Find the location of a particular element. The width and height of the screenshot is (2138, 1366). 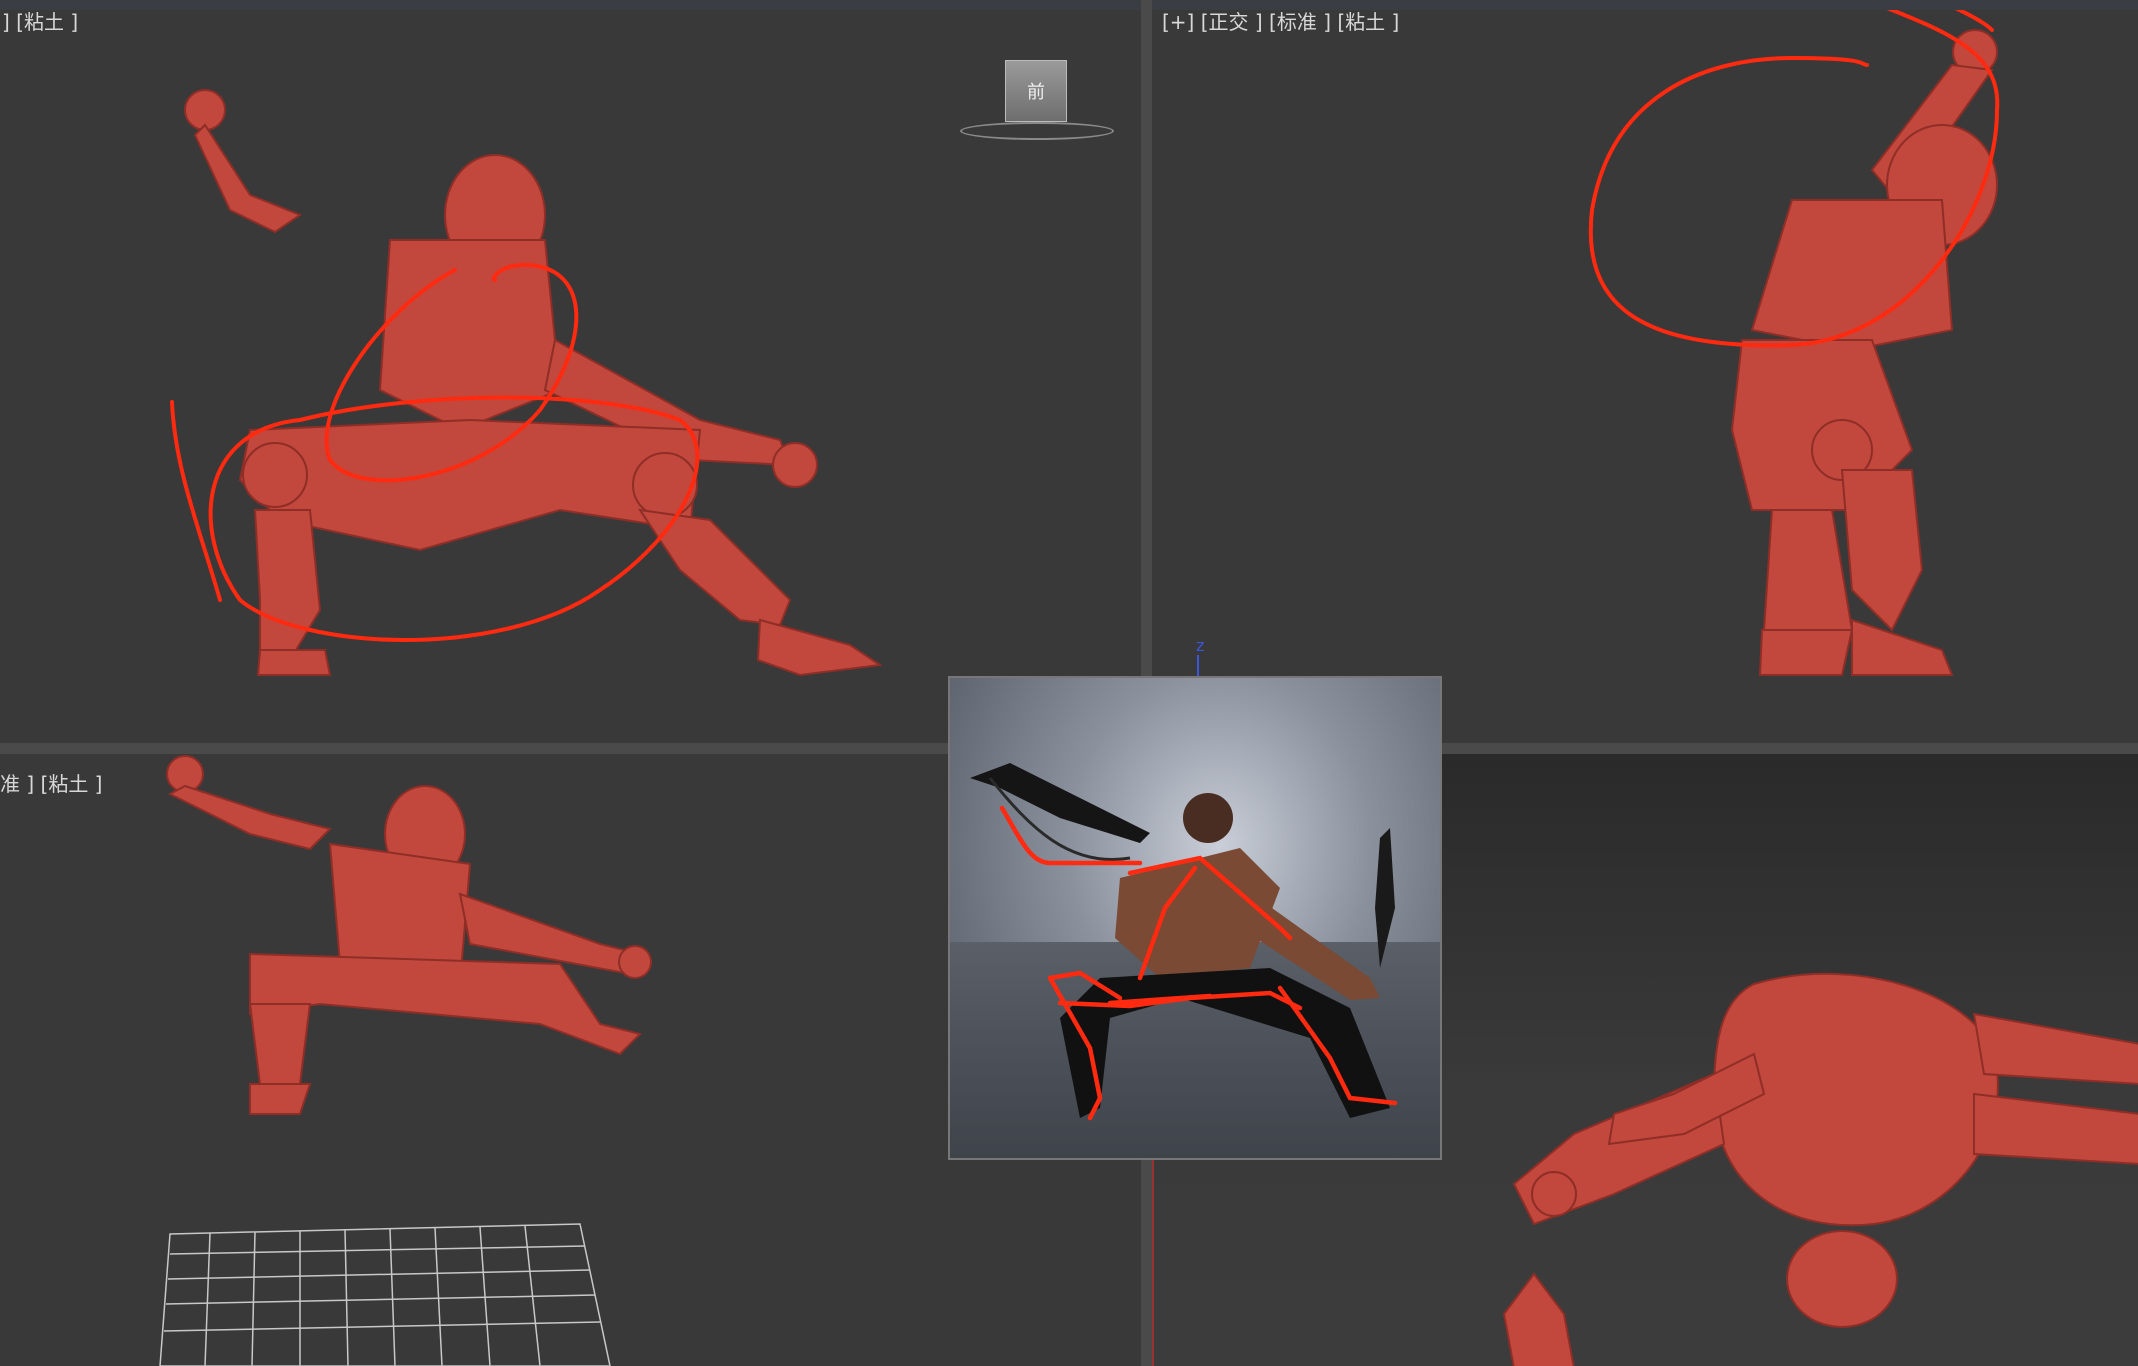

reference-figure is located at coordinates (1184, 942).